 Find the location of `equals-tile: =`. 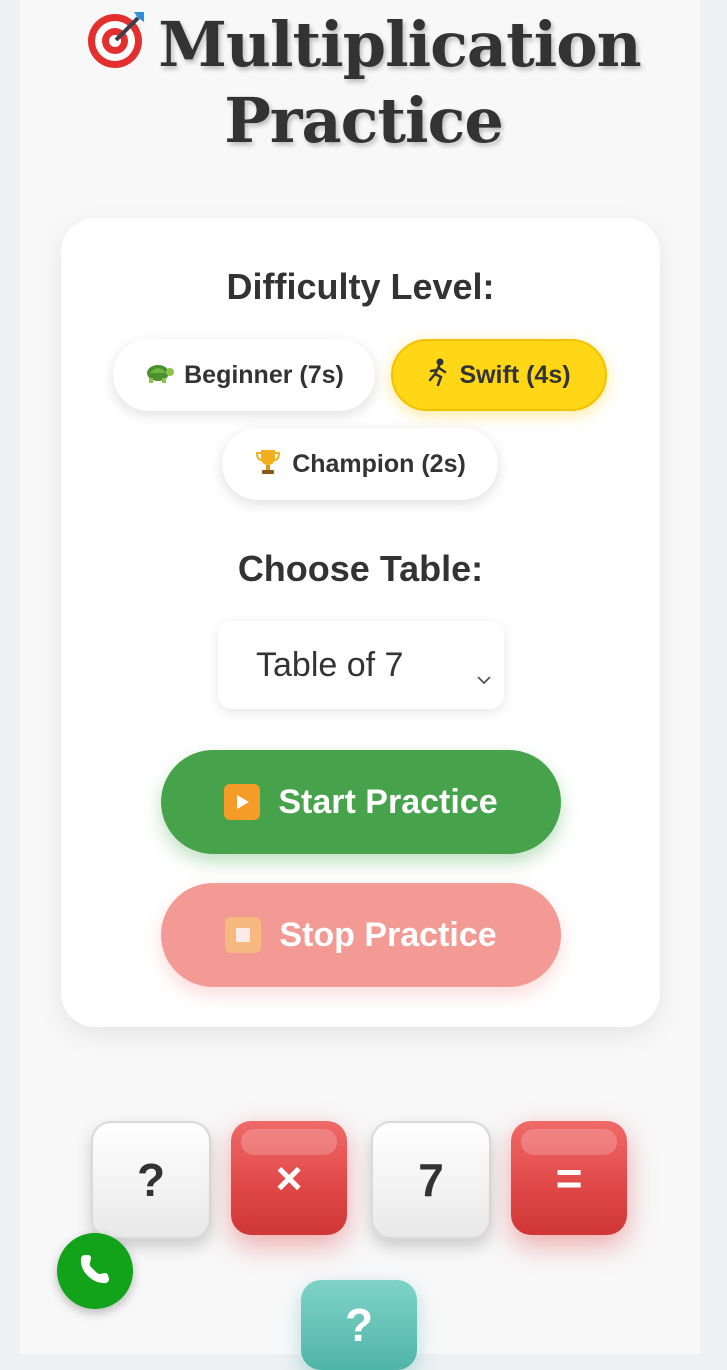

equals-tile: = is located at coordinates (569, 1178).